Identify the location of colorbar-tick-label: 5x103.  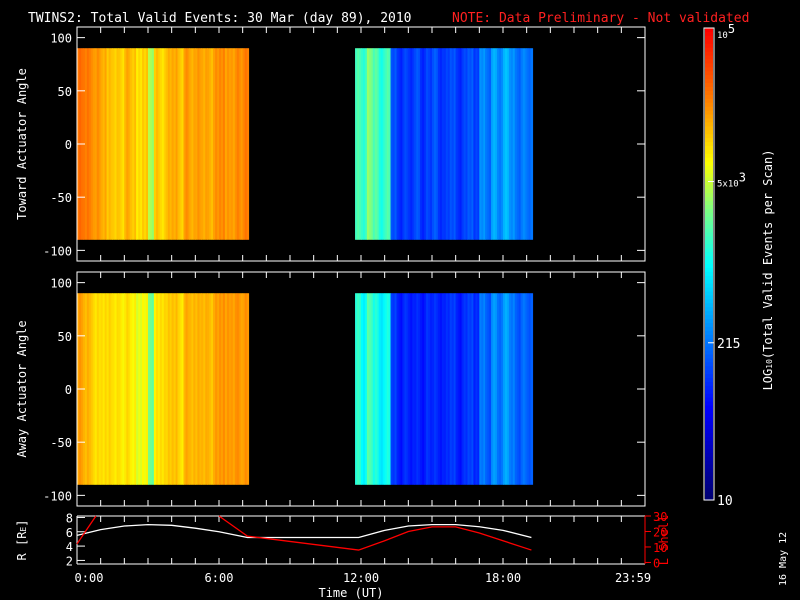
(731, 180).